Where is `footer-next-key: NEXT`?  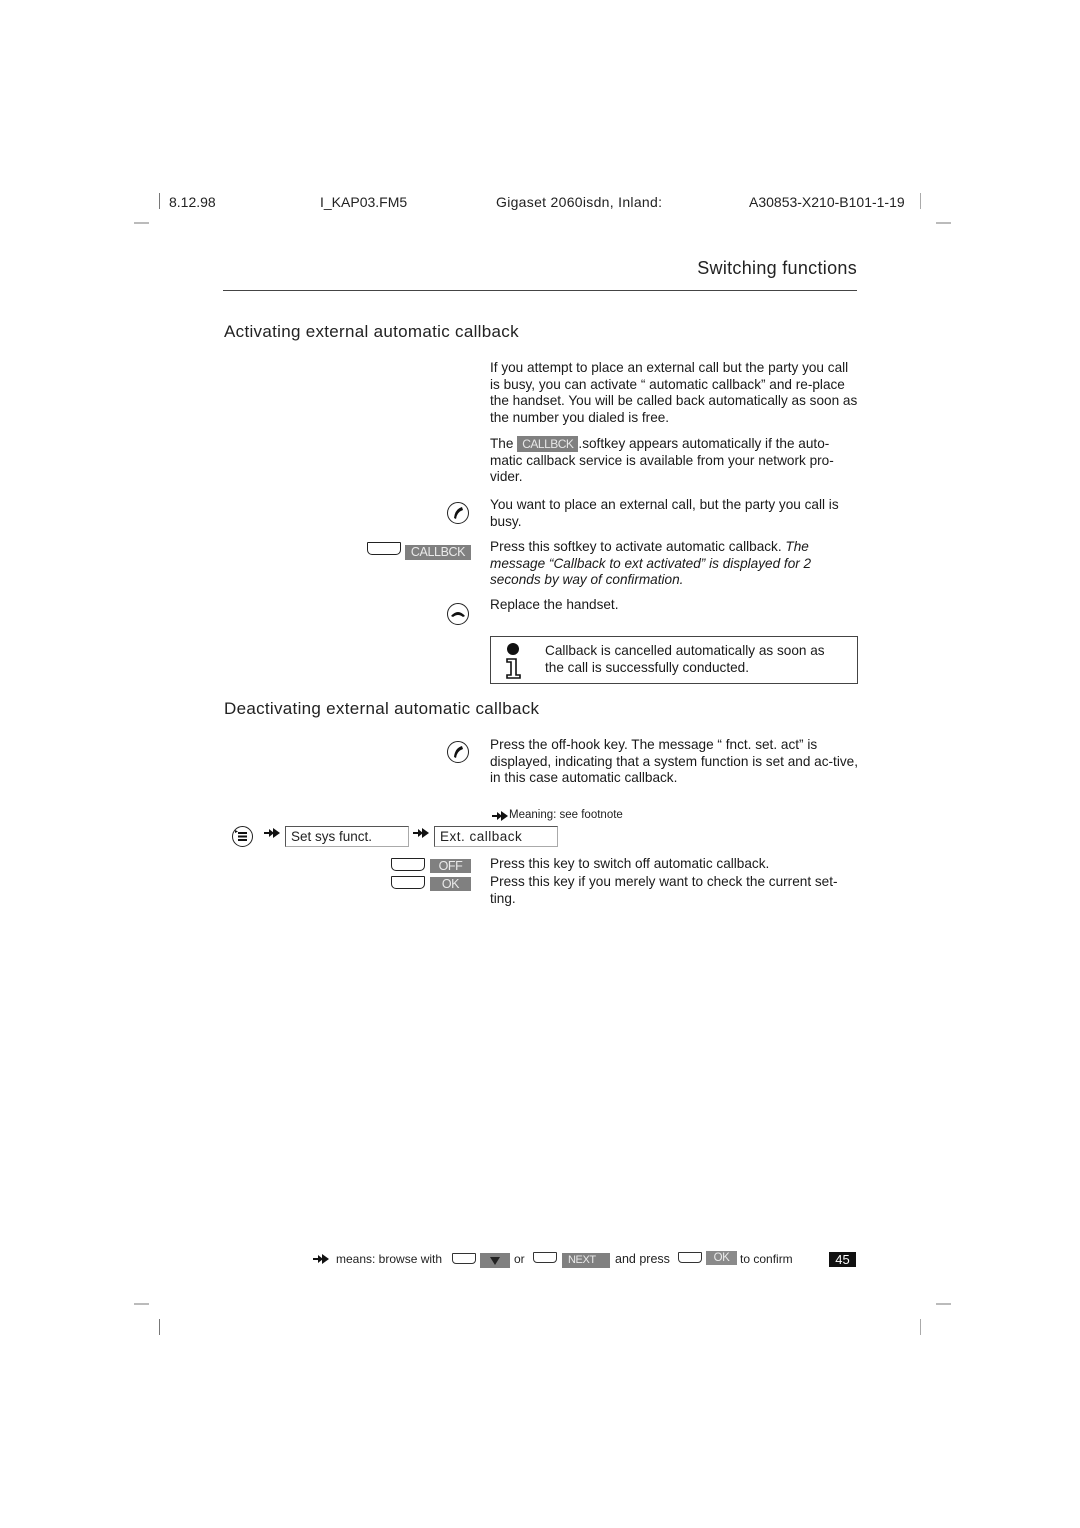
footer-next-key: NEXT is located at coordinates (586, 1260).